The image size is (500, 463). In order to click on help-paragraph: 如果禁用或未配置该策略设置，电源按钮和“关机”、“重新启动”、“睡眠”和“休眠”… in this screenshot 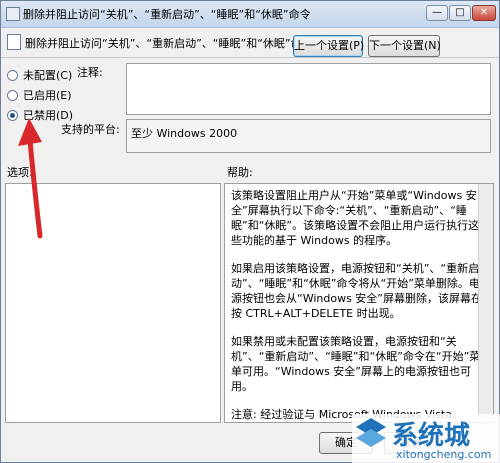, I will do `click(356, 364)`.